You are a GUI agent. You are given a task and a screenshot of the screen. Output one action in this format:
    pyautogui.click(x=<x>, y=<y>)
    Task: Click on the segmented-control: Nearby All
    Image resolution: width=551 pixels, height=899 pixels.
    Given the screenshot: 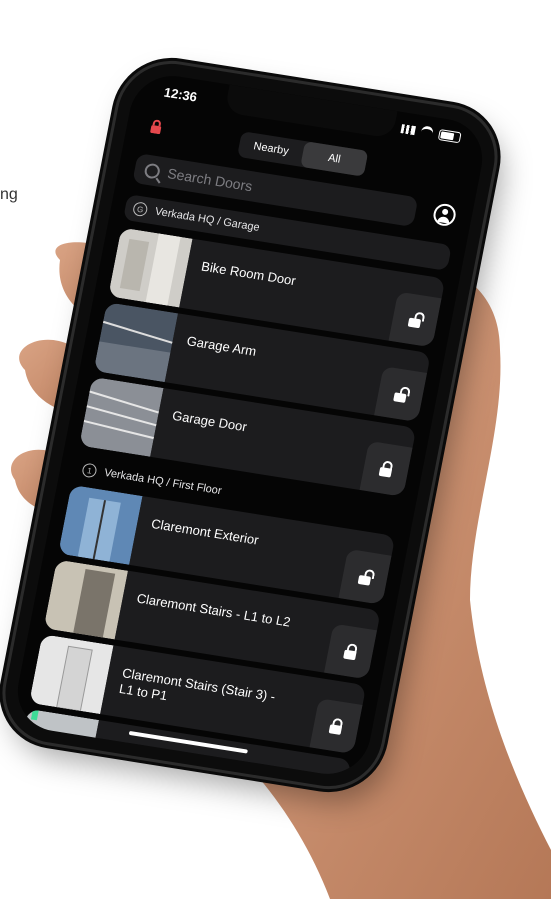 What is the action you would take?
    pyautogui.click(x=303, y=154)
    